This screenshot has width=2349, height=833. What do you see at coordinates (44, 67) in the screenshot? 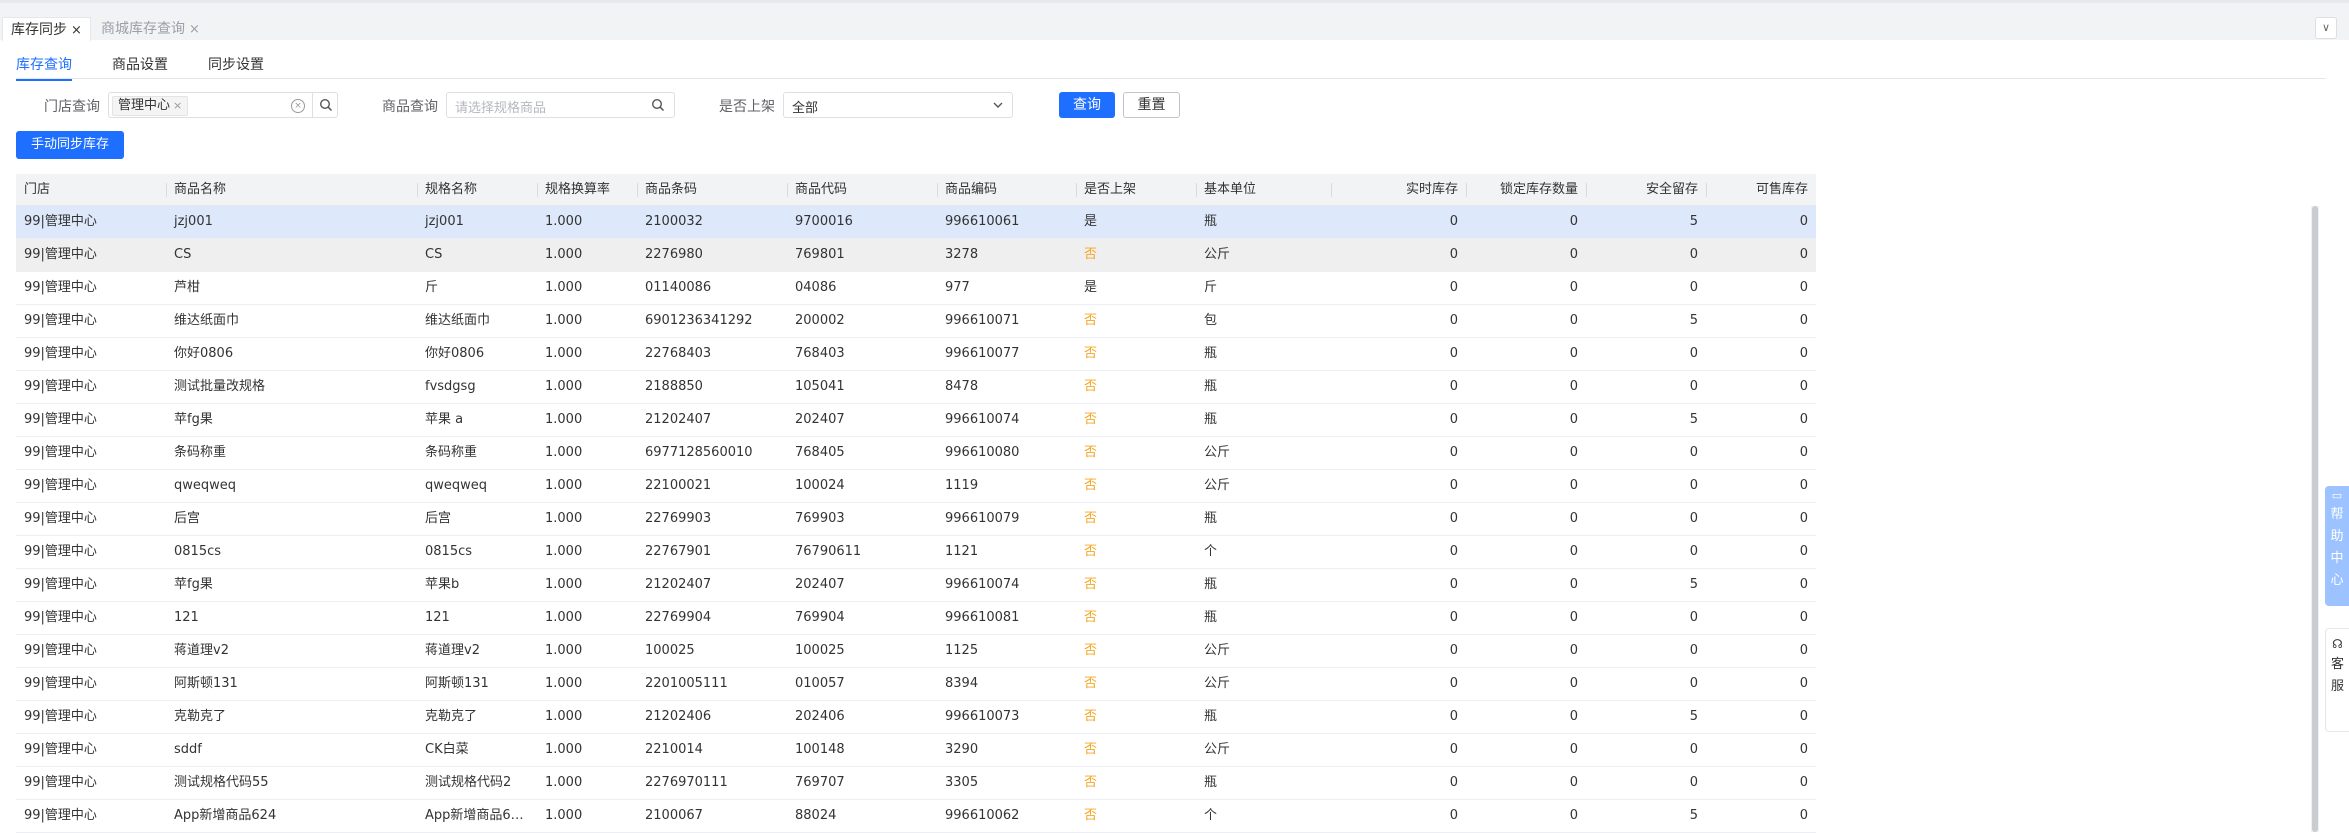
I see `tab-inventory-query: 库存查询` at bounding box center [44, 67].